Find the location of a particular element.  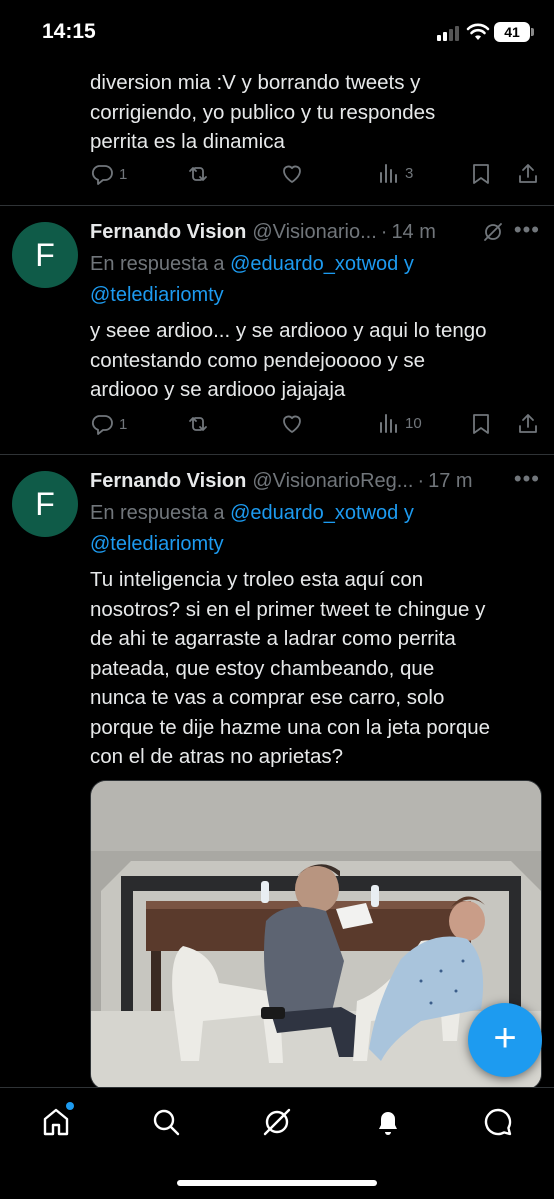

status-time: 14:15 is located at coordinates (69, 31).